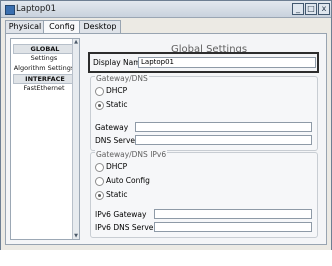 The image size is (332, 266). I want to click on title-bar: Laptop01 _ □ x, so click(166, 9).